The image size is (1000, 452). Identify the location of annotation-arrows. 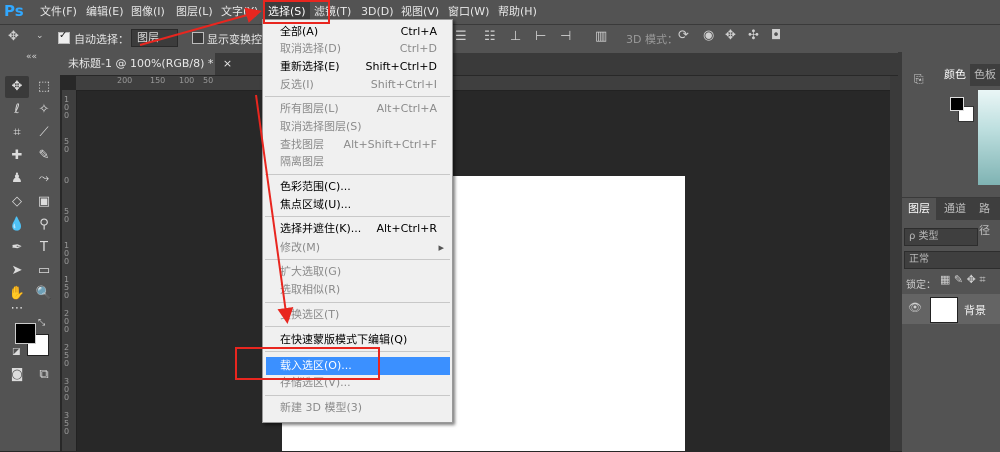
(216, 165).